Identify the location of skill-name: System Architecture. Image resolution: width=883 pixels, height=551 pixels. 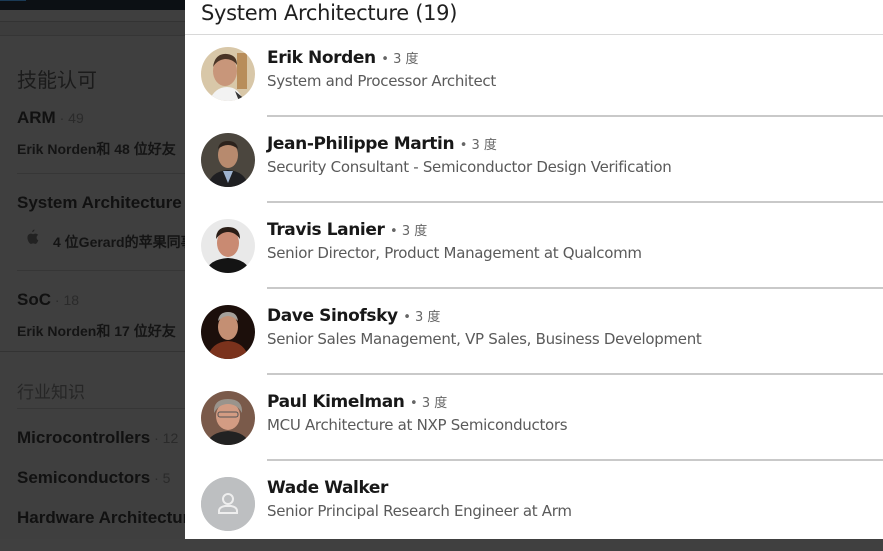
(99, 202).